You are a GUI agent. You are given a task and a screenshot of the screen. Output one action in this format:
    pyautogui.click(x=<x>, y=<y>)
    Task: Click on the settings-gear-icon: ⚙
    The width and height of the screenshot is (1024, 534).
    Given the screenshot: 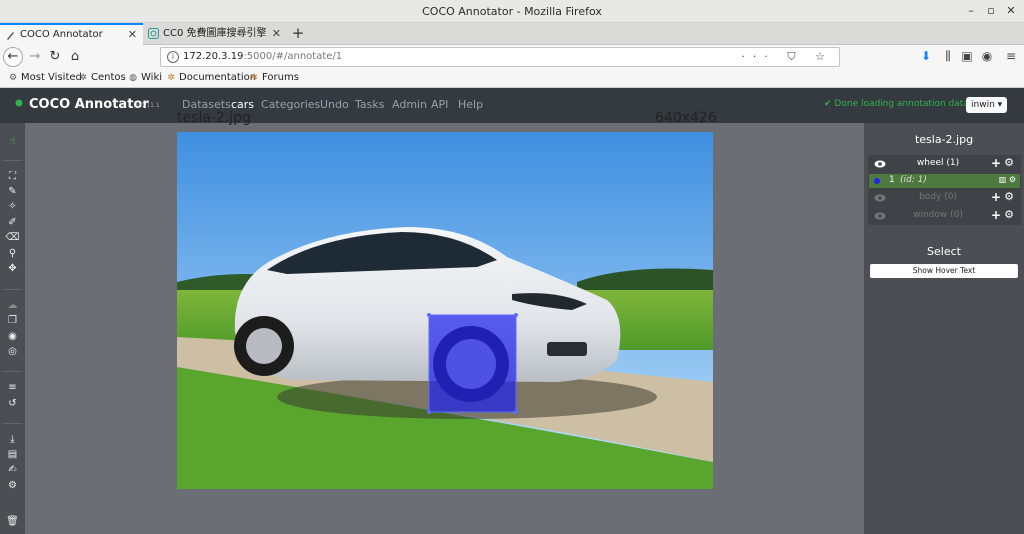 What is the action you would take?
    pyautogui.click(x=12, y=486)
    